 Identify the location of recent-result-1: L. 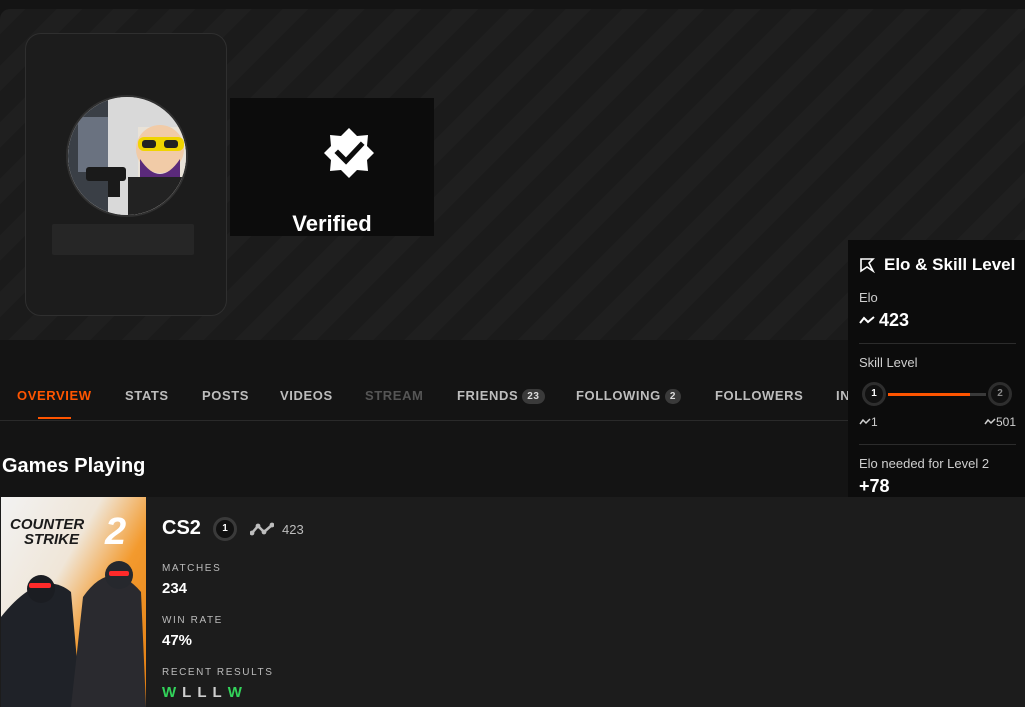
(187, 692).